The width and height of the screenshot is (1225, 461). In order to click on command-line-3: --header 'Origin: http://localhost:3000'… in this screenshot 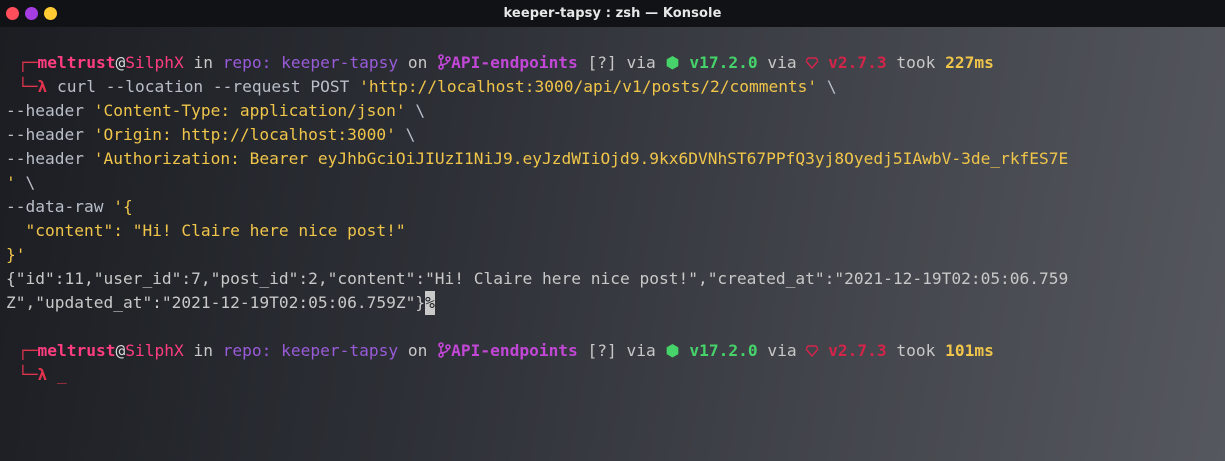, I will do `click(210, 135)`.